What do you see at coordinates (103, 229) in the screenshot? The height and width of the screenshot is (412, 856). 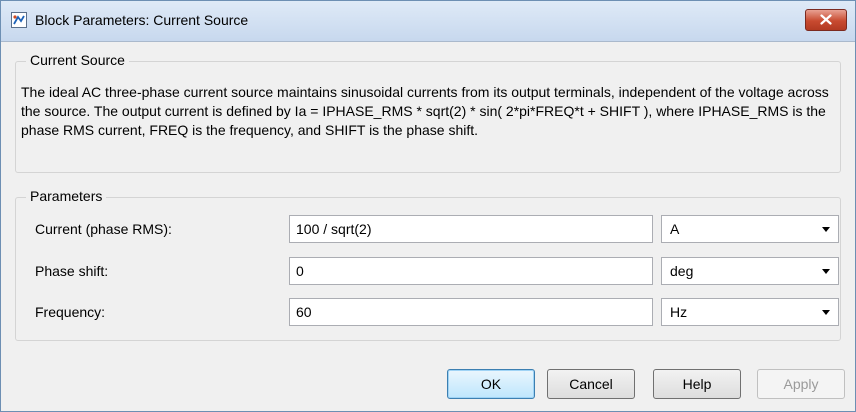 I see `current-label: Current (phase RMS):` at bounding box center [103, 229].